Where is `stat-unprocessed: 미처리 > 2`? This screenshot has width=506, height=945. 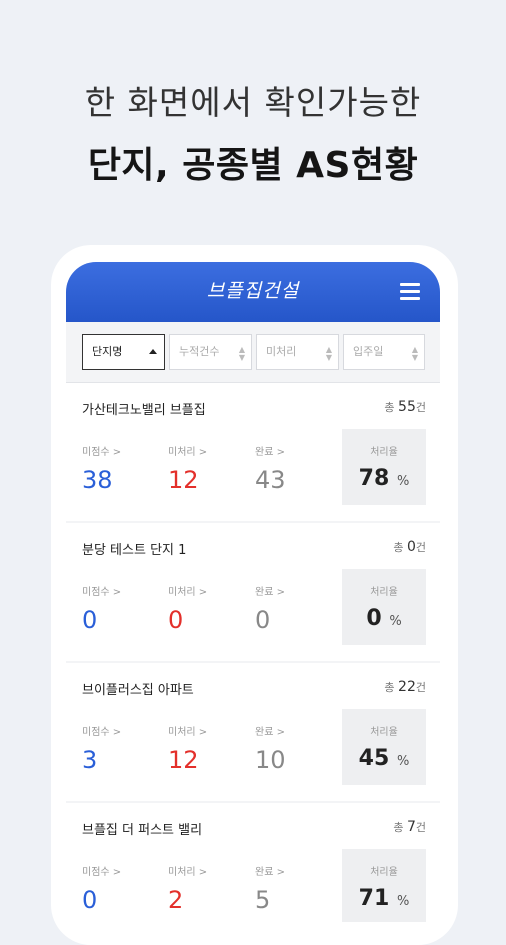
stat-unprocessed: 미처리 > 2 is located at coordinates (208, 888).